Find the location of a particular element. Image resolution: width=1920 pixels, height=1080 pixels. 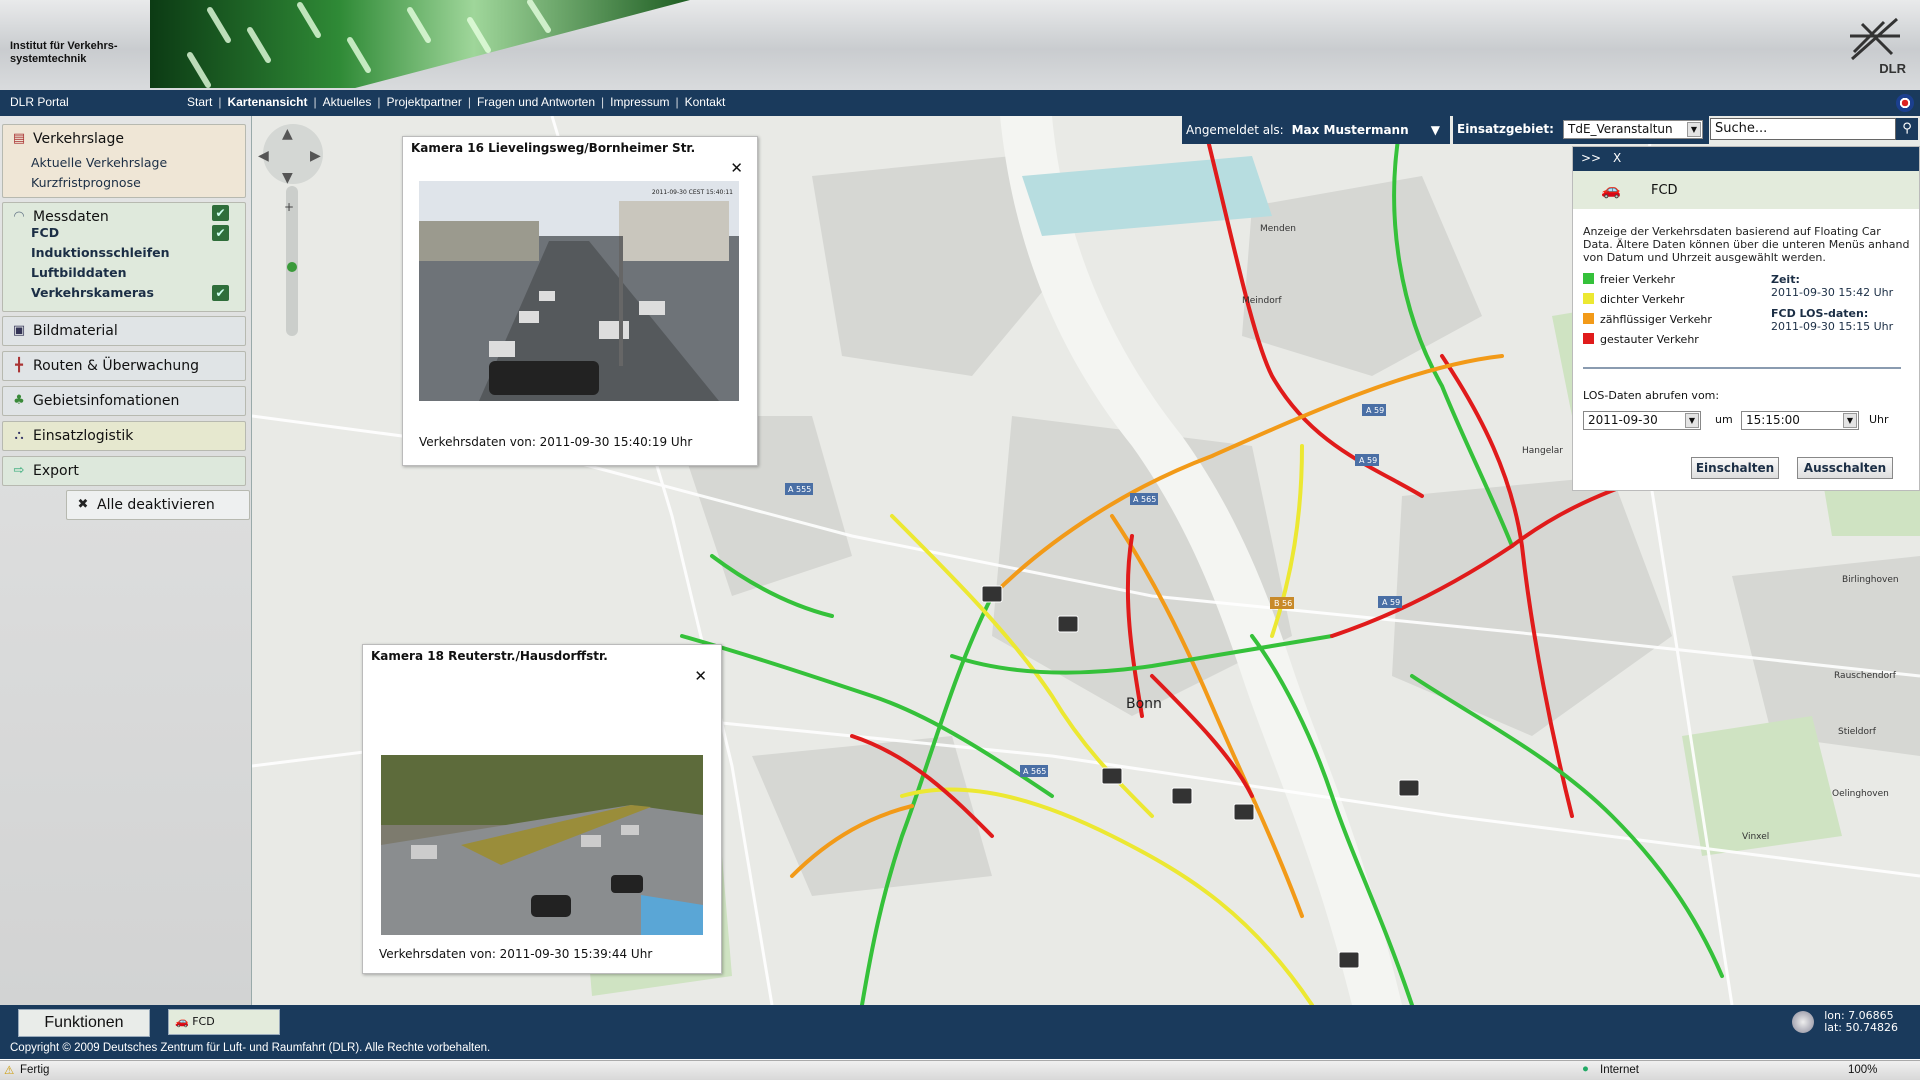

nav-aktuelles: Aktuelles is located at coordinates (347, 102).